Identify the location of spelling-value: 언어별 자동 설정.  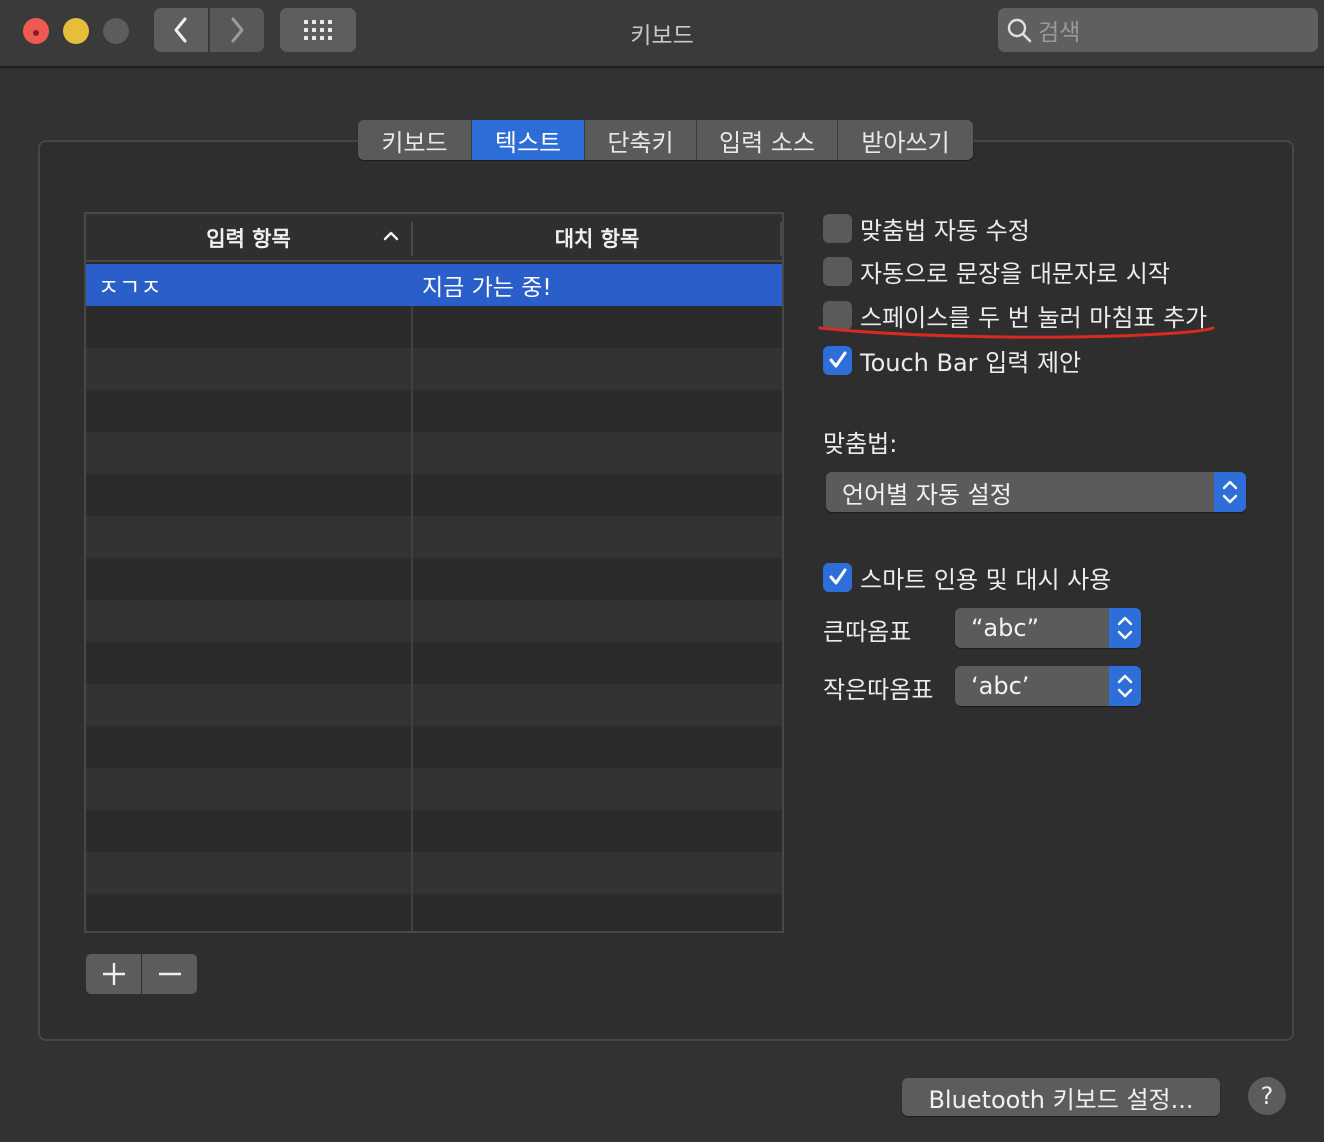
(927, 494).